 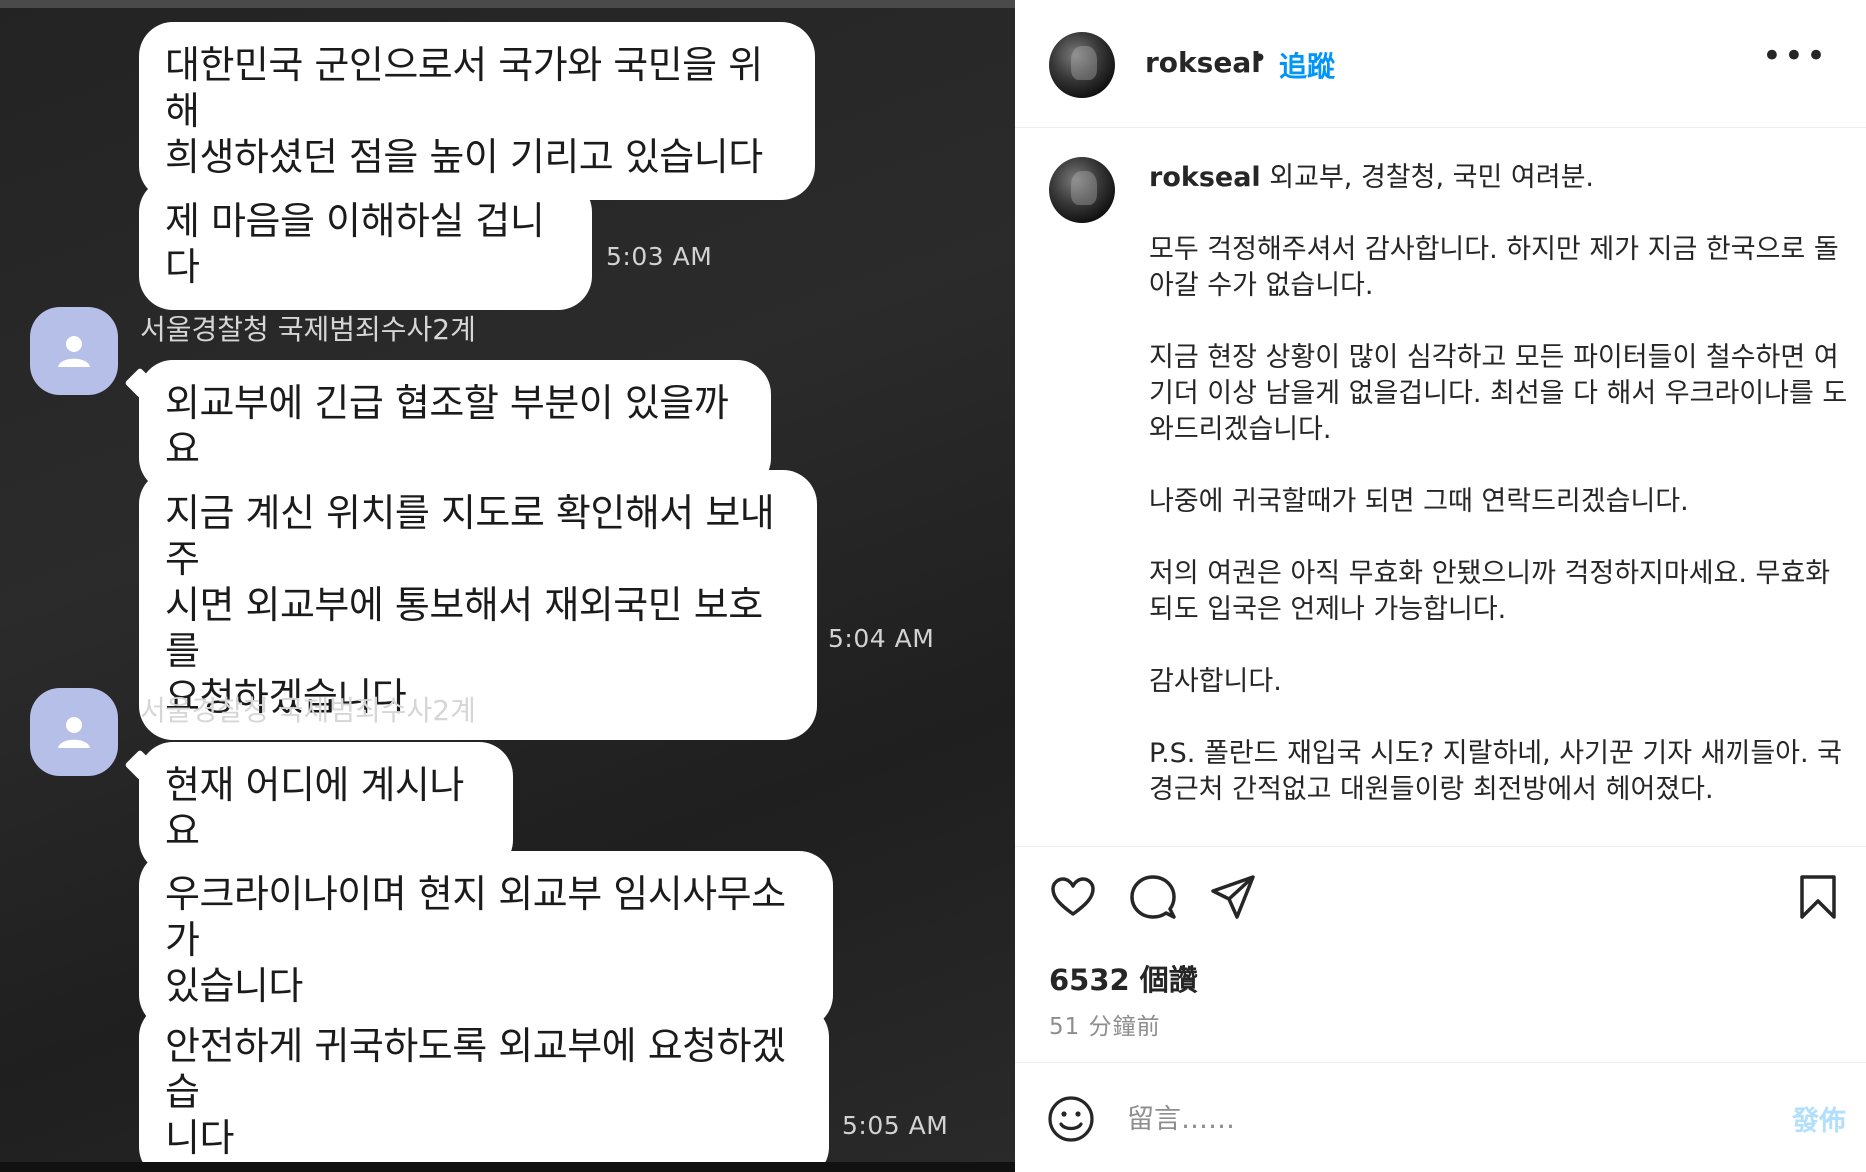 I want to click on share-icon, so click(x=1233, y=897).